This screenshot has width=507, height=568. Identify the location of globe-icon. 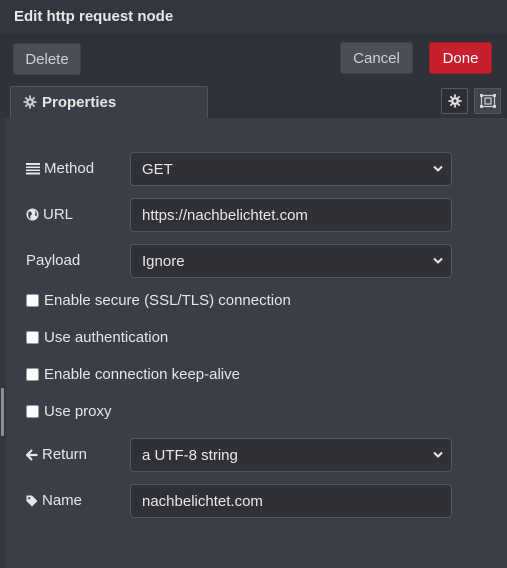
(32, 214).